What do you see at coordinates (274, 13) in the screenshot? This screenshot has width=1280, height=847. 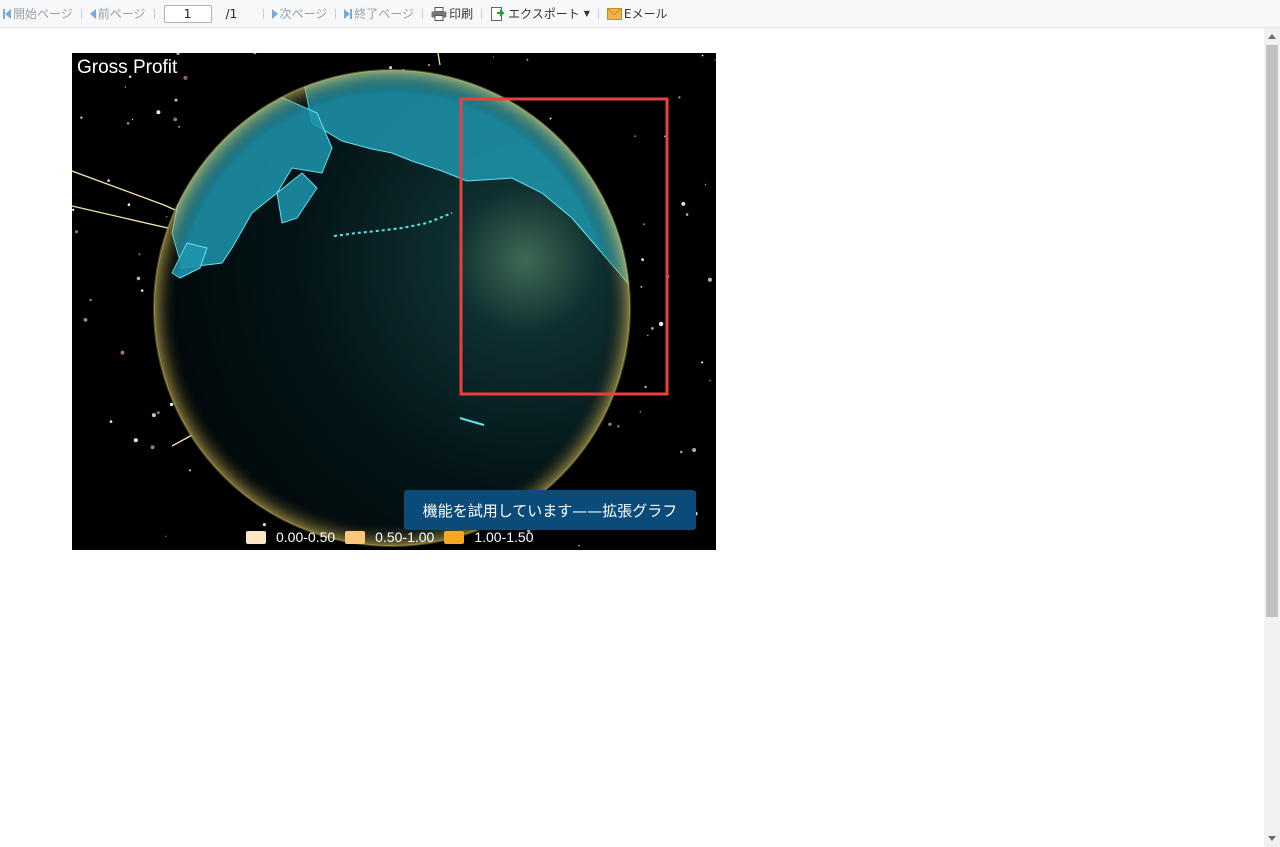 I see `next-page-icon` at bounding box center [274, 13].